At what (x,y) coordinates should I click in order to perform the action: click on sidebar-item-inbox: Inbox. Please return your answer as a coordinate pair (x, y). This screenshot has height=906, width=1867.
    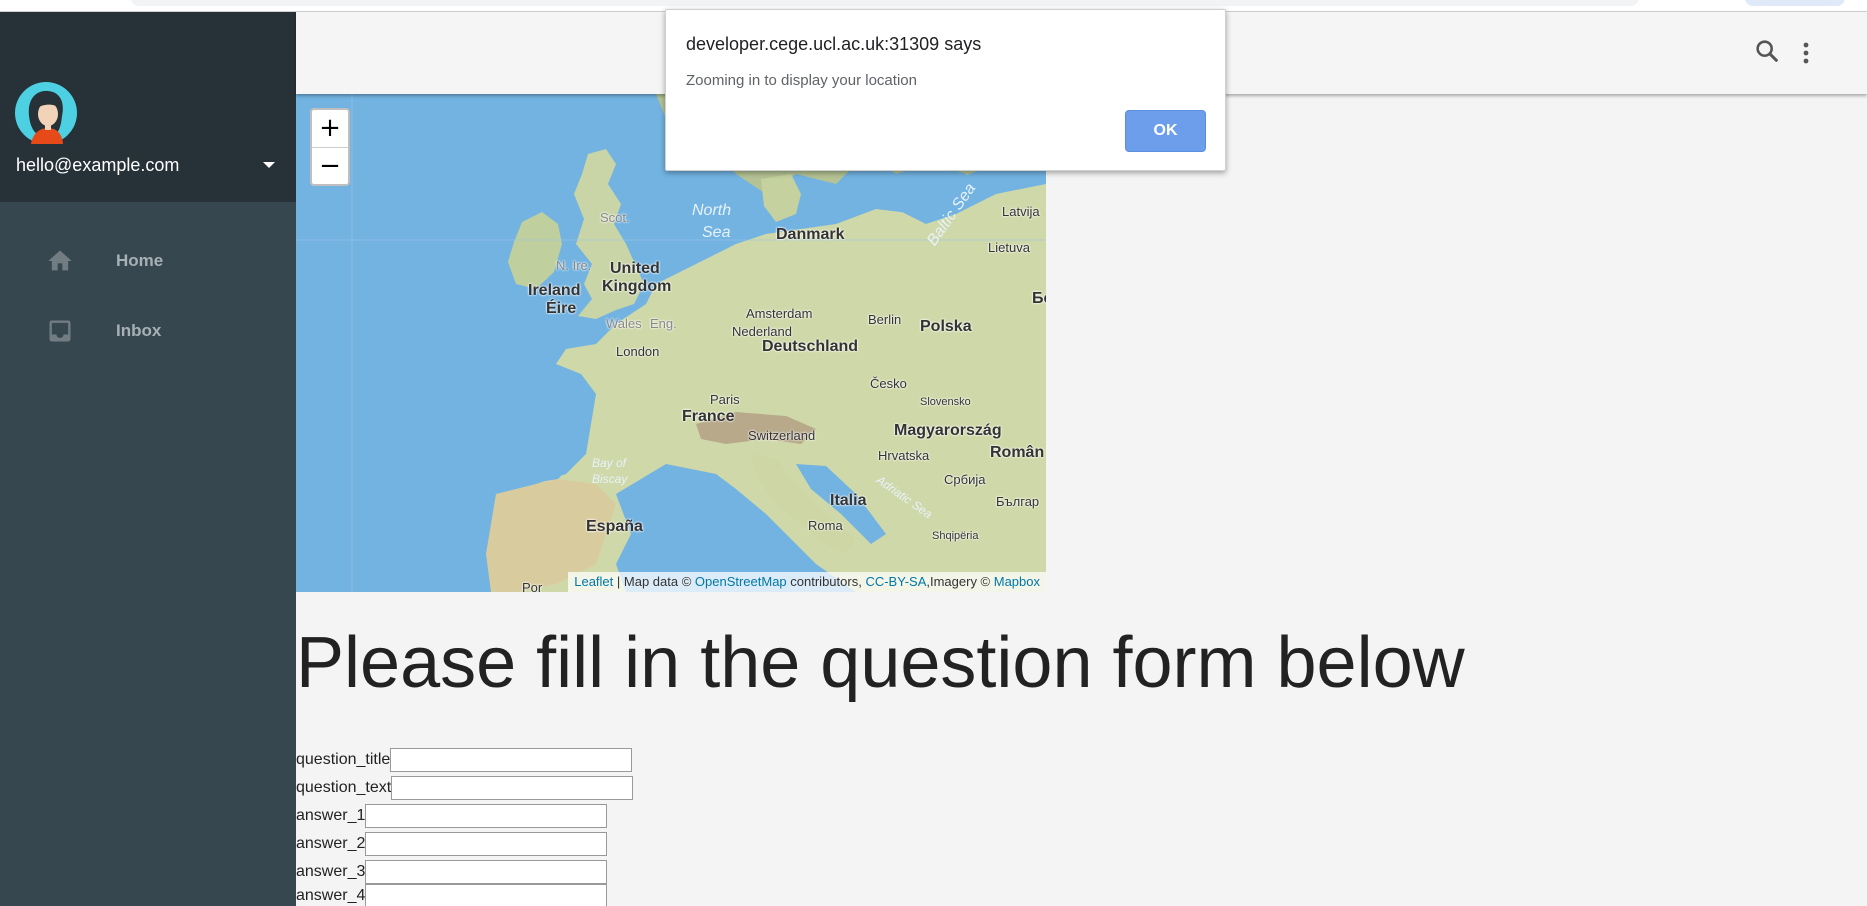
    Looking at the image, I should click on (148, 331).